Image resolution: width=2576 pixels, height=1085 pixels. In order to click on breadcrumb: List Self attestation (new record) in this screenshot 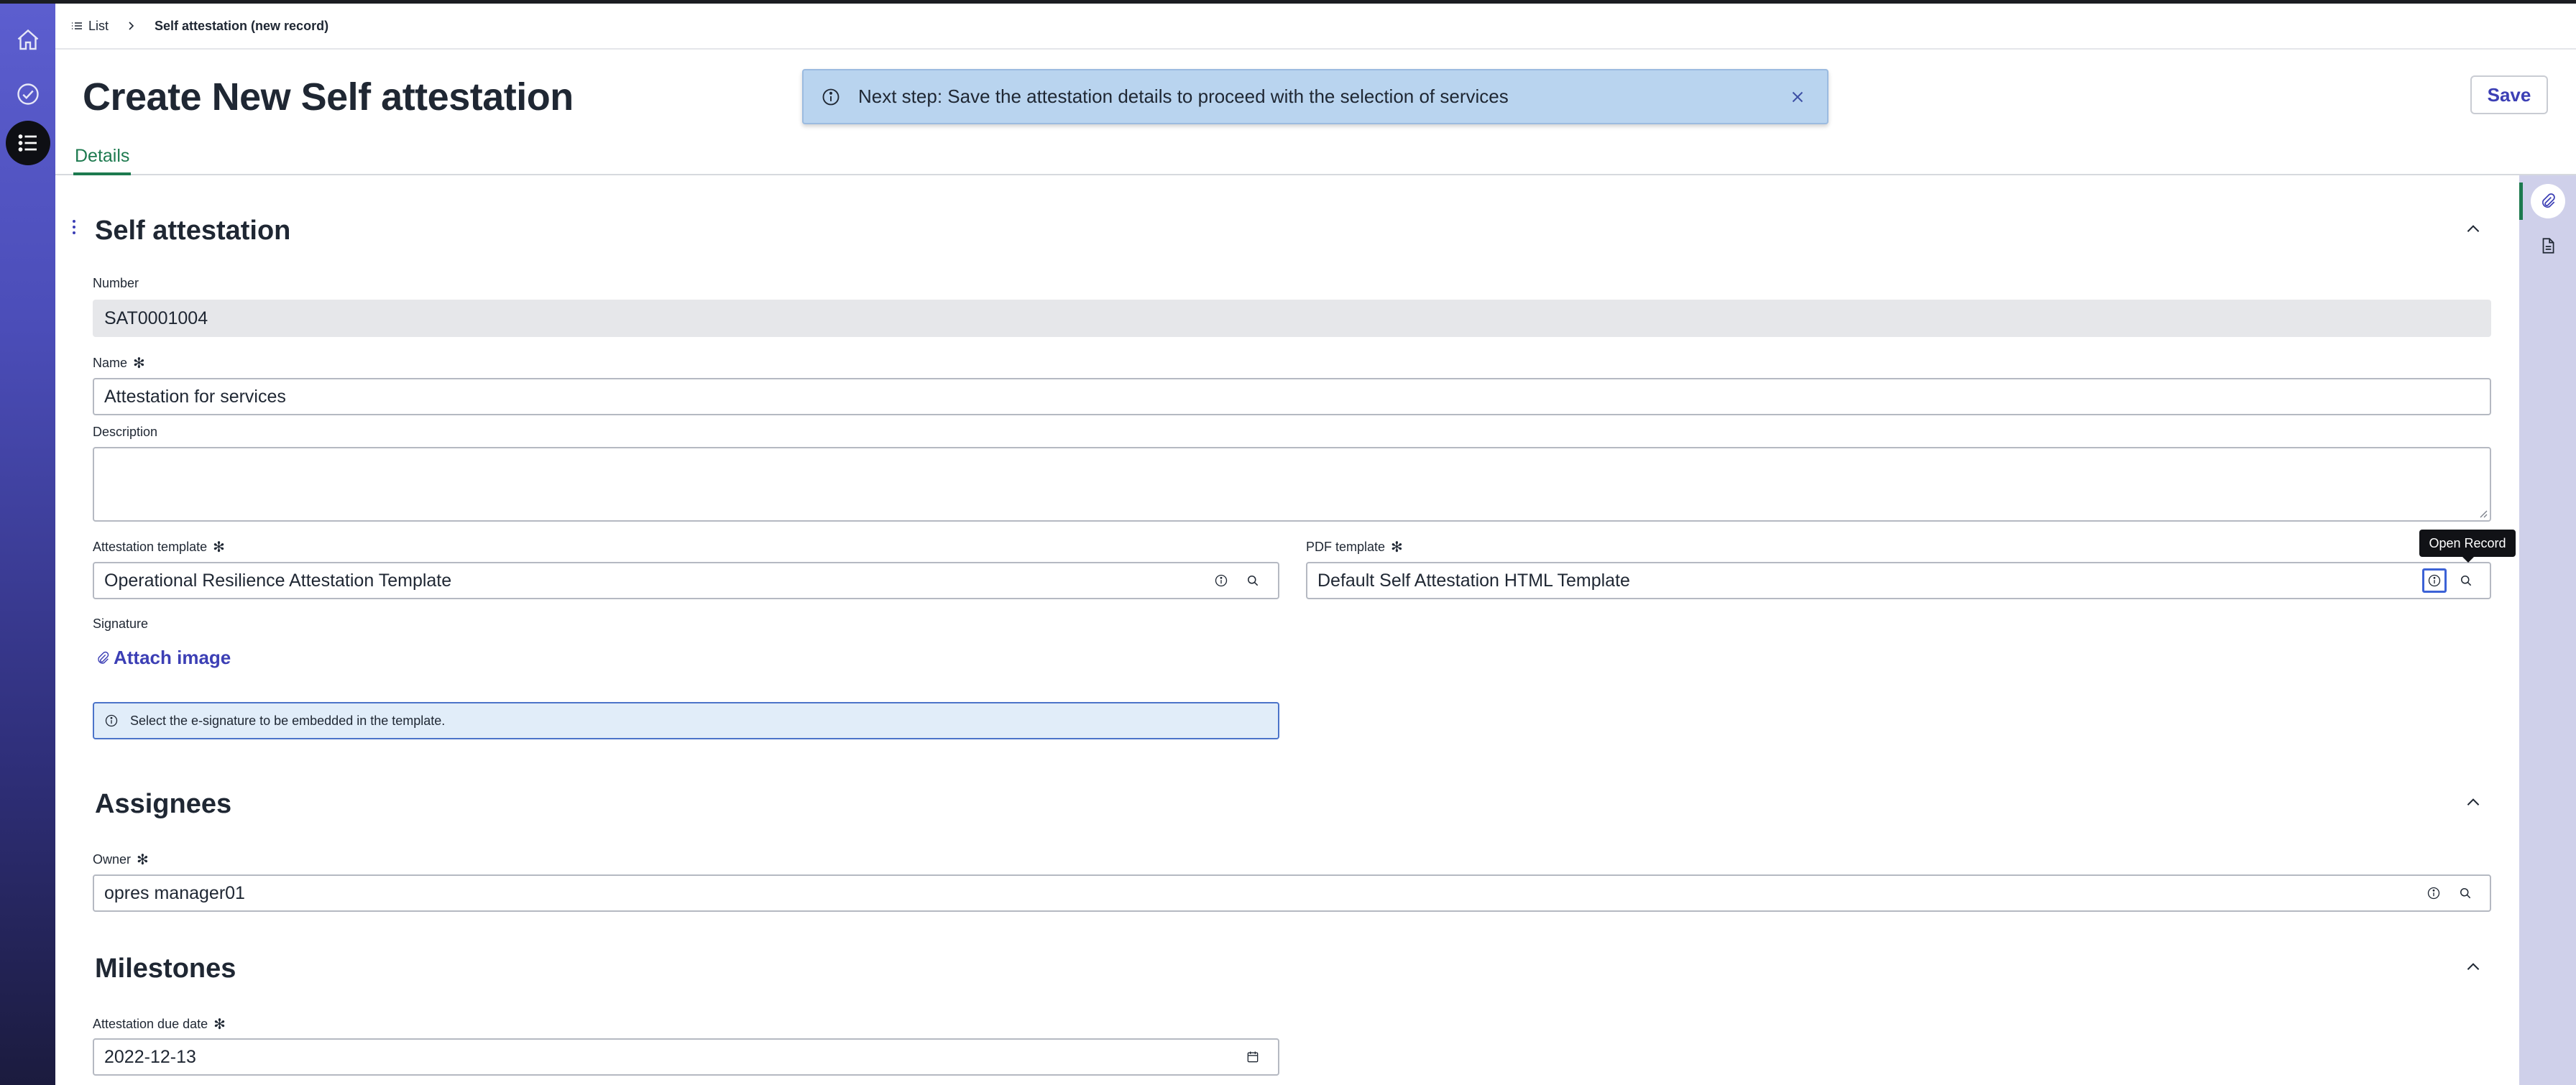, I will do `click(1315, 27)`.